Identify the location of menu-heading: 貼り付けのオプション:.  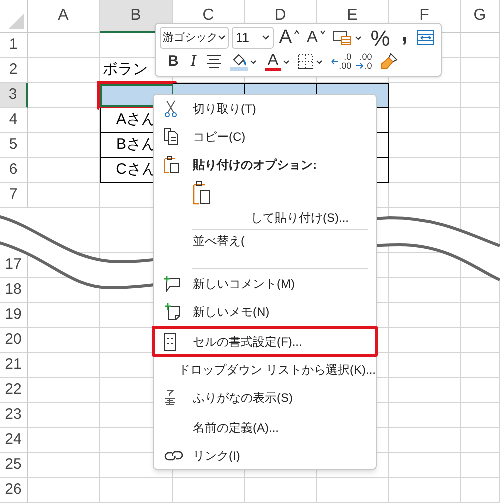
(255, 165).